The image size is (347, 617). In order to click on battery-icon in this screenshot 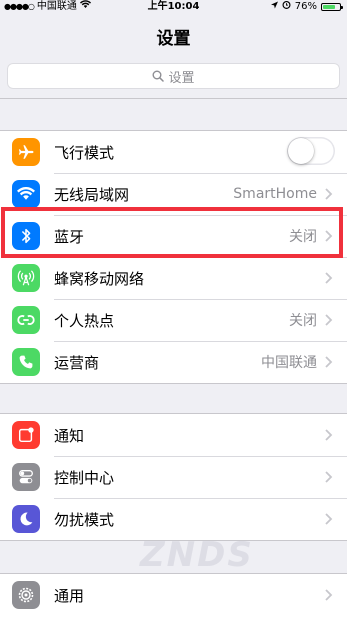, I will do `click(332, 7)`.